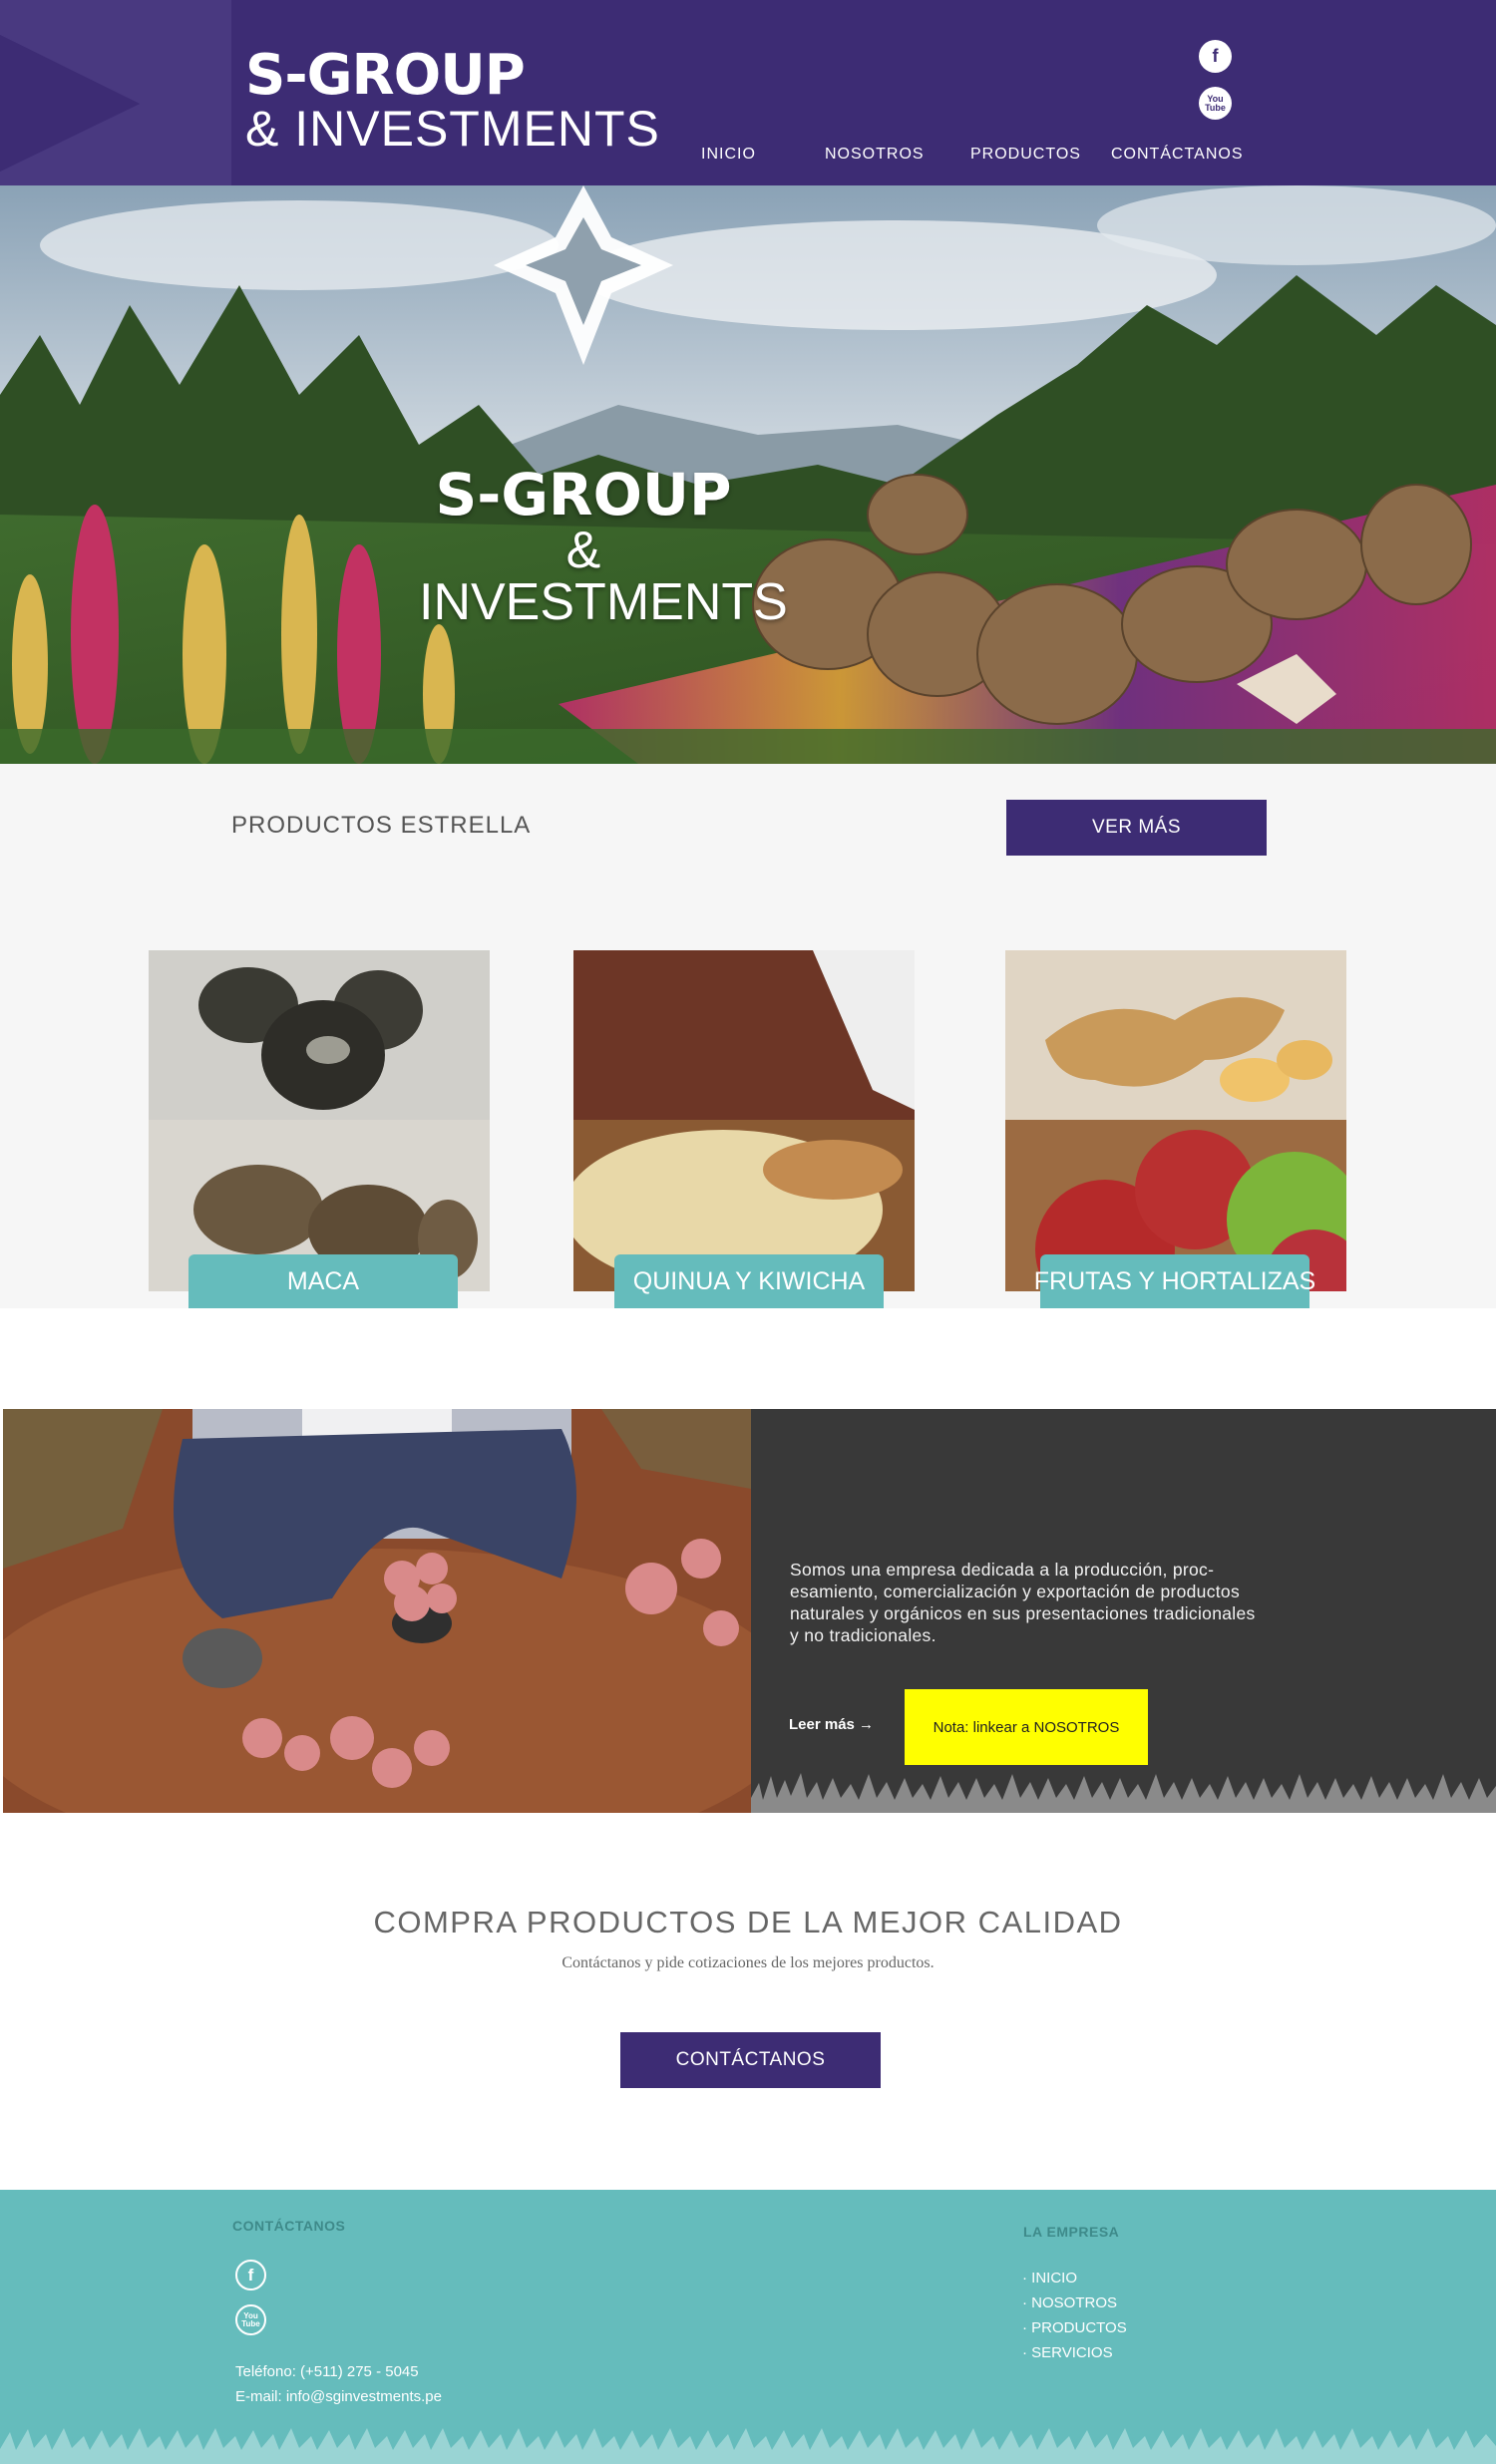 The width and height of the screenshot is (1496, 2464). Describe the element at coordinates (250, 2275) in the screenshot. I see `footer-facebook-icon: f` at that location.